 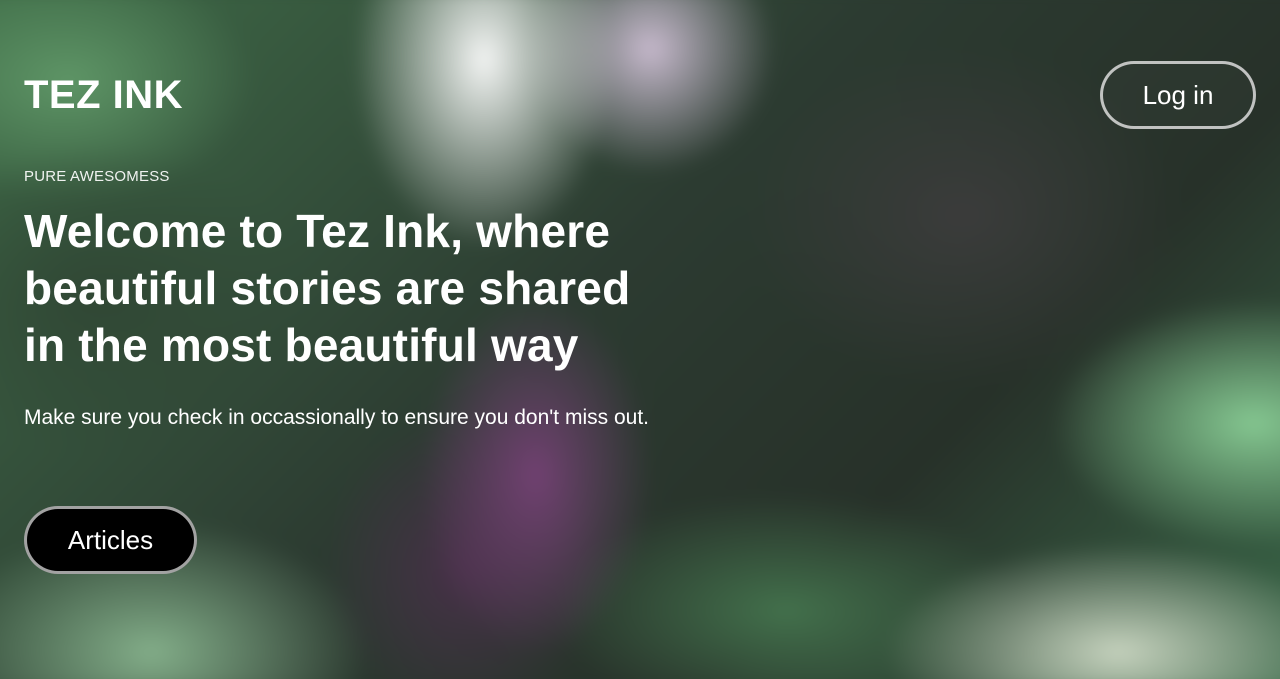 What do you see at coordinates (97, 176) in the screenshot?
I see `hero-eyebrow: PURE AWESOMESS` at bounding box center [97, 176].